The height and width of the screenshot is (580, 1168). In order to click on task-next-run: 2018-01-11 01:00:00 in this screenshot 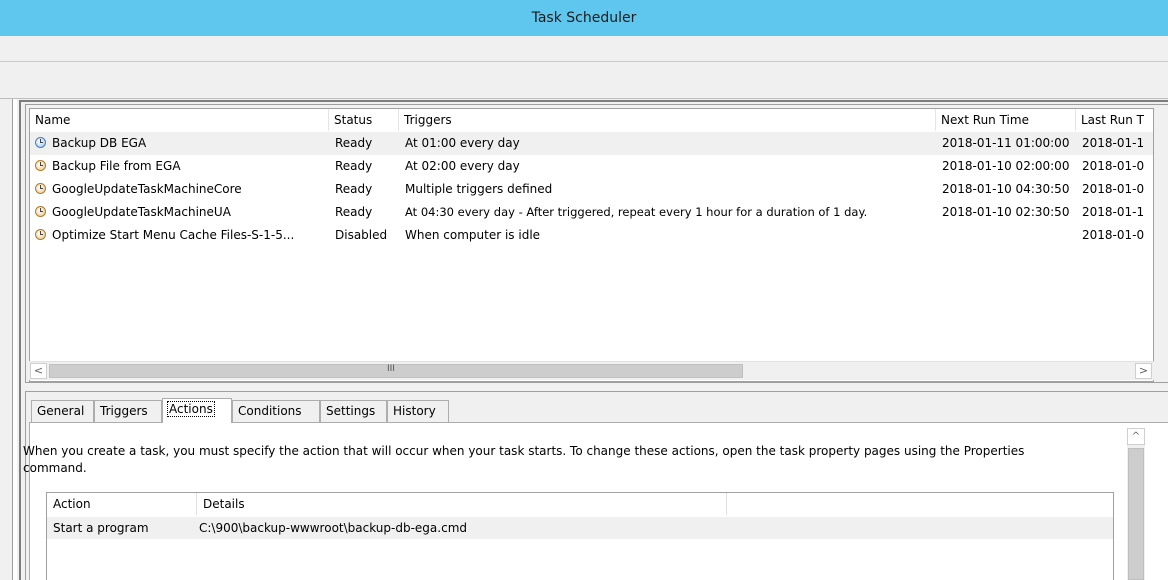, I will do `click(1006, 143)`.